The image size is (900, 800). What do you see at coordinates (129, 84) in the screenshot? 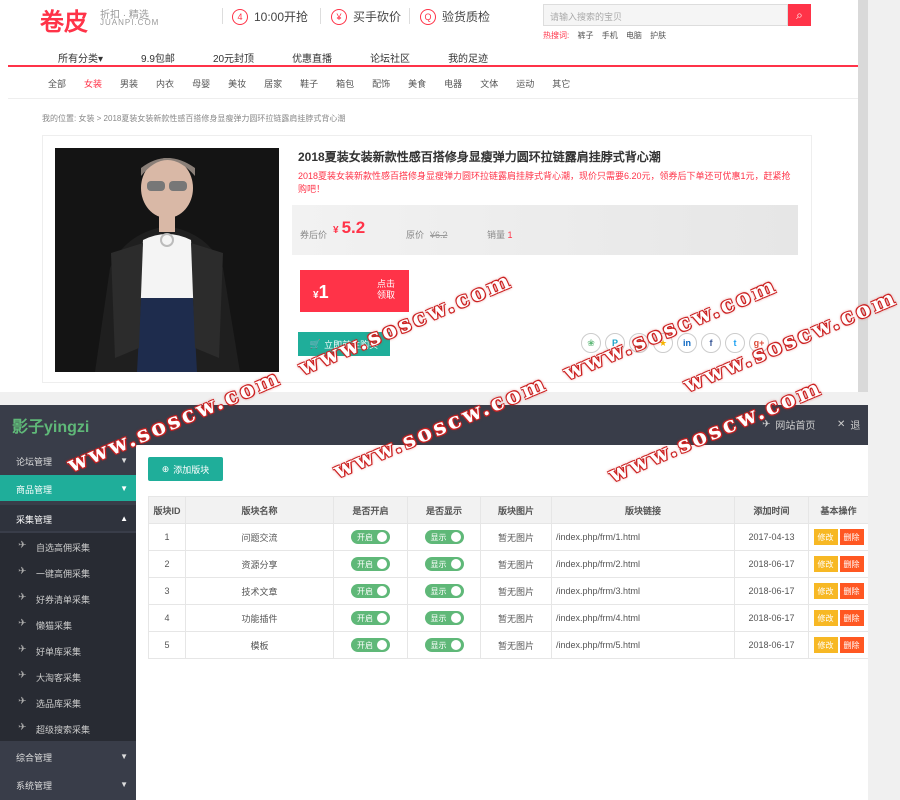
I see `category-tab: 男装` at bounding box center [129, 84].